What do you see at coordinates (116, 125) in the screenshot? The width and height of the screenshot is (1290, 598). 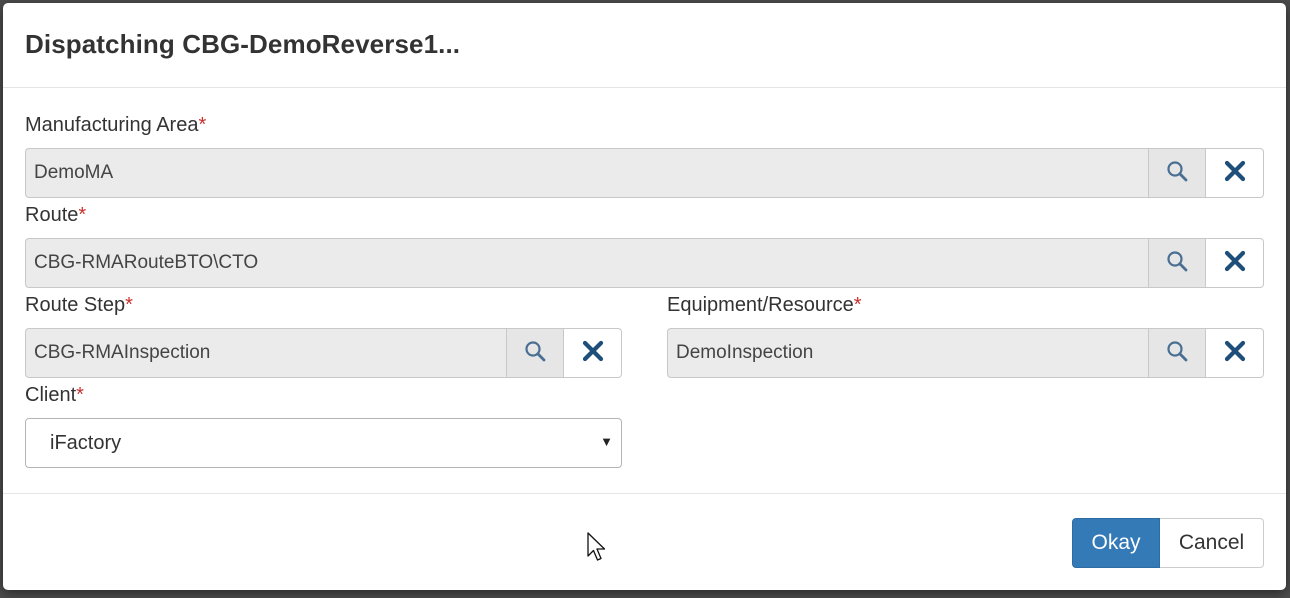 I see `manufacturing-area-label: Manufacturing Area*` at bounding box center [116, 125].